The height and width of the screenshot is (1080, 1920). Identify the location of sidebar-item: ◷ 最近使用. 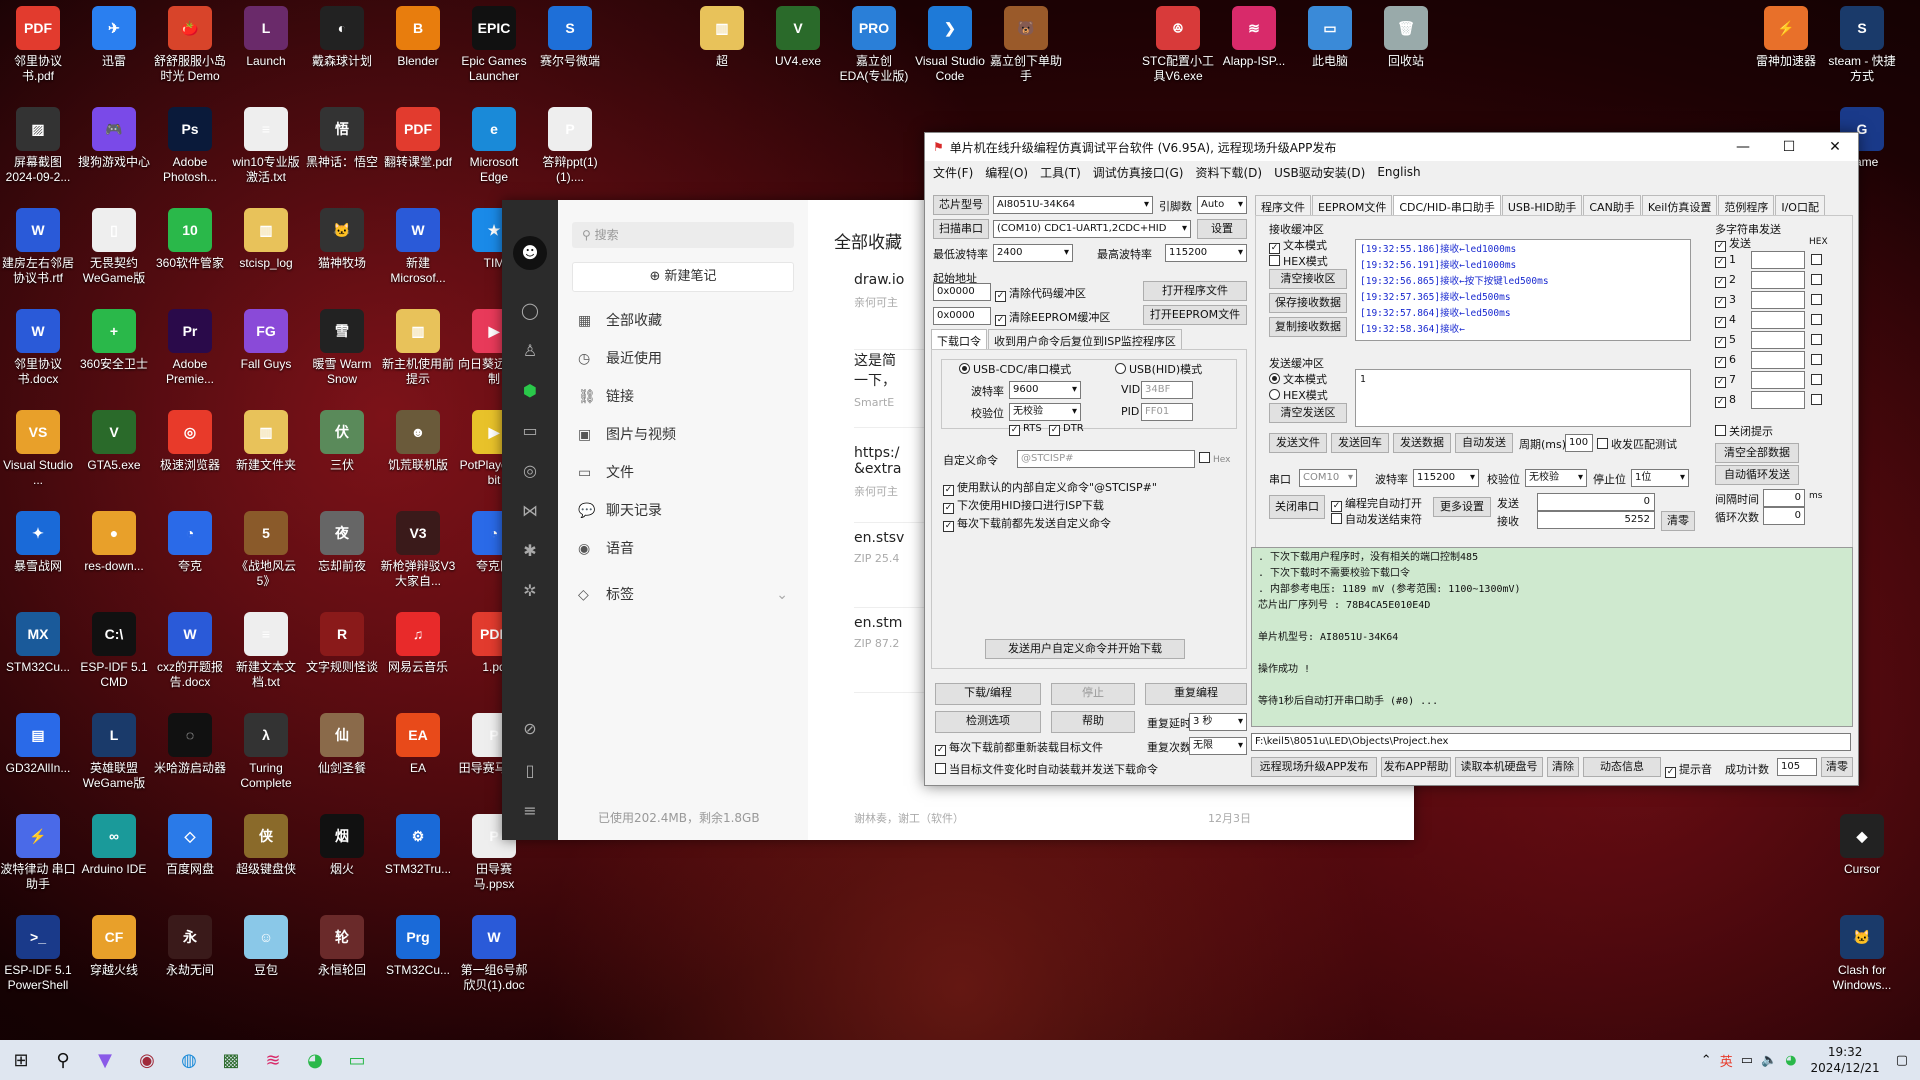
(683, 359).